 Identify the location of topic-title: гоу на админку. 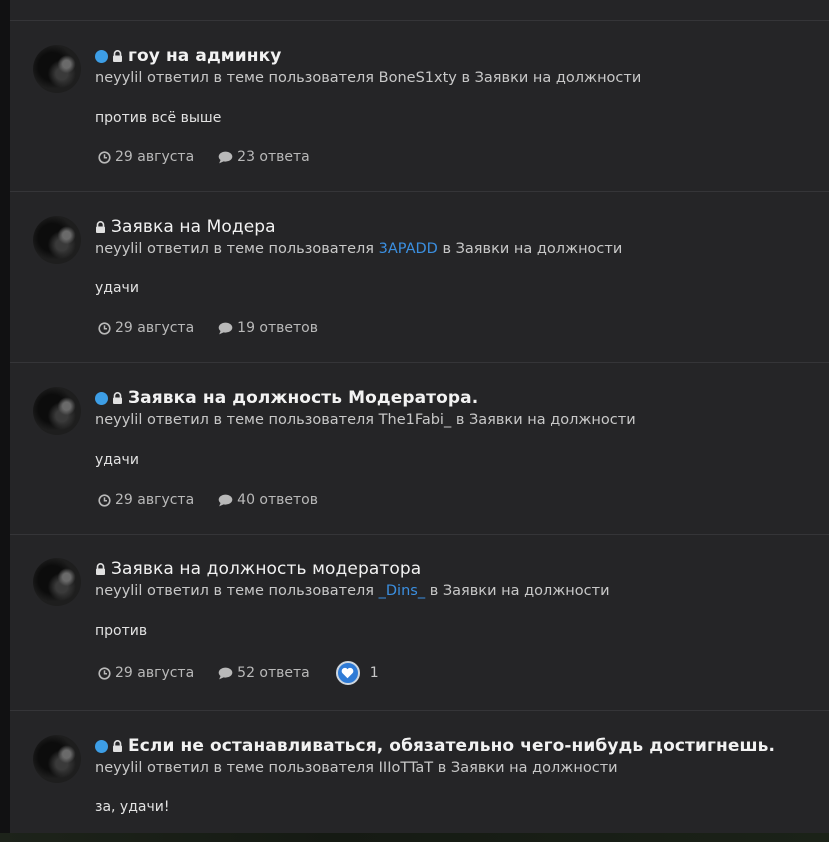
(204, 56).